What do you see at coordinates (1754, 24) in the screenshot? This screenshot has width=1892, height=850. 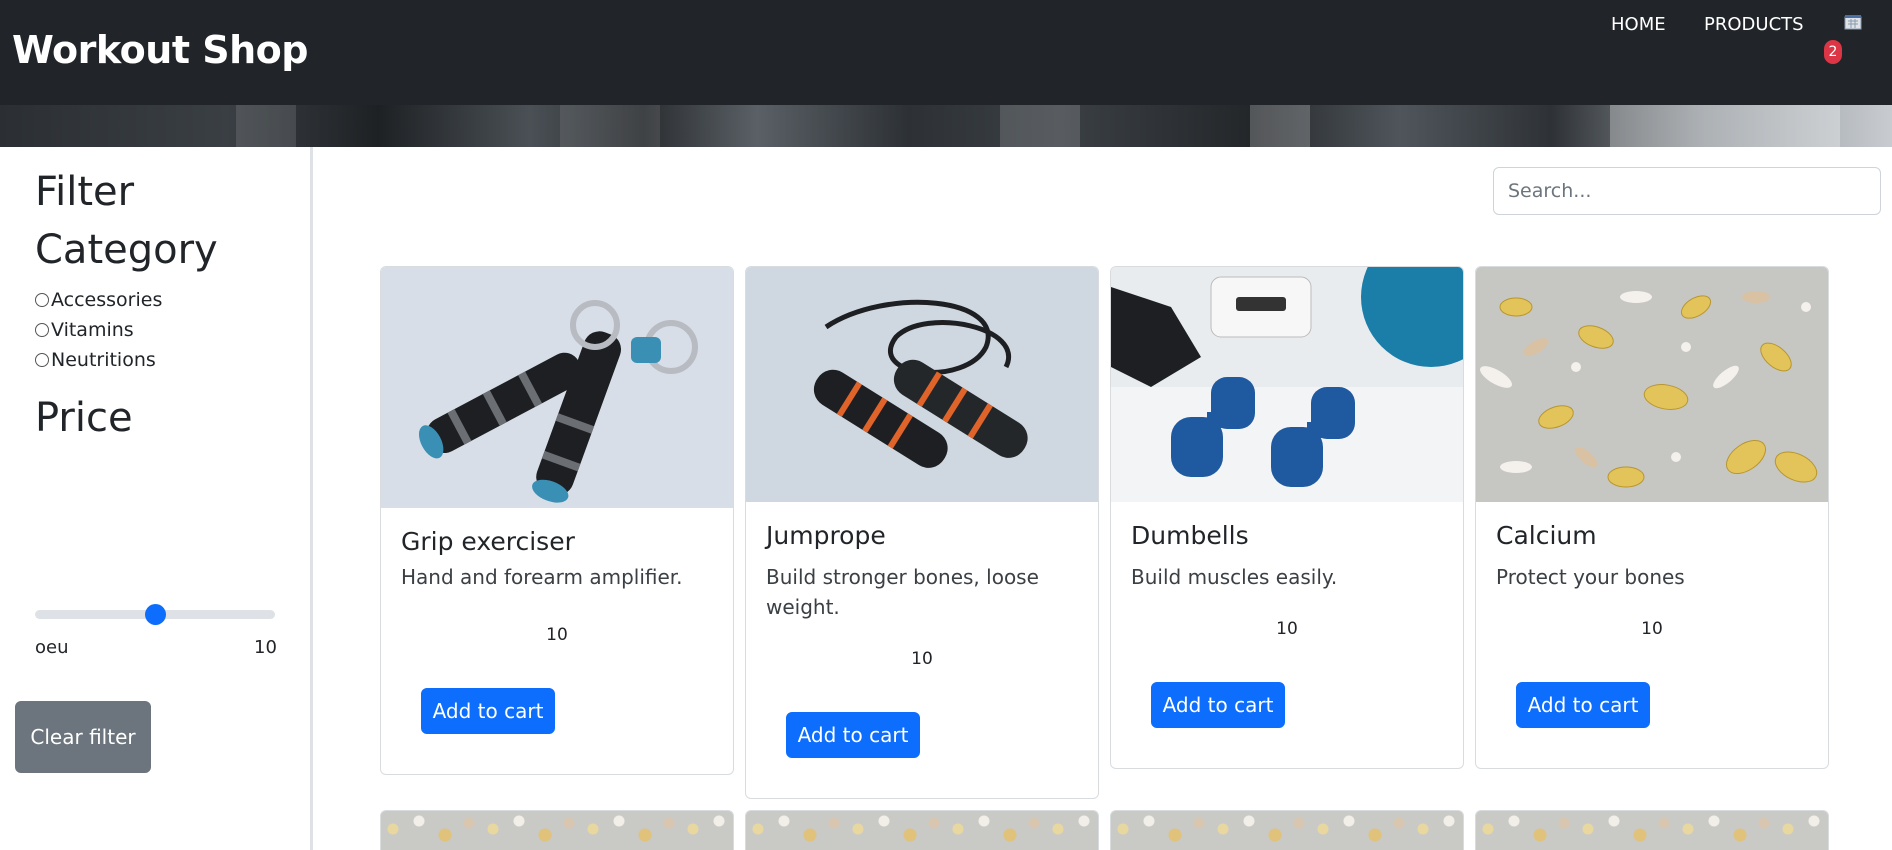 I see `nav-products-link: PRODUCTS` at bounding box center [1754, 24].